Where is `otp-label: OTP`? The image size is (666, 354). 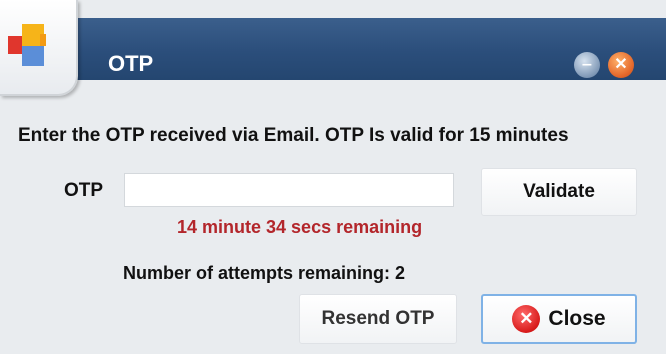
otp-label: OTP is located at coordinates (84, 190).